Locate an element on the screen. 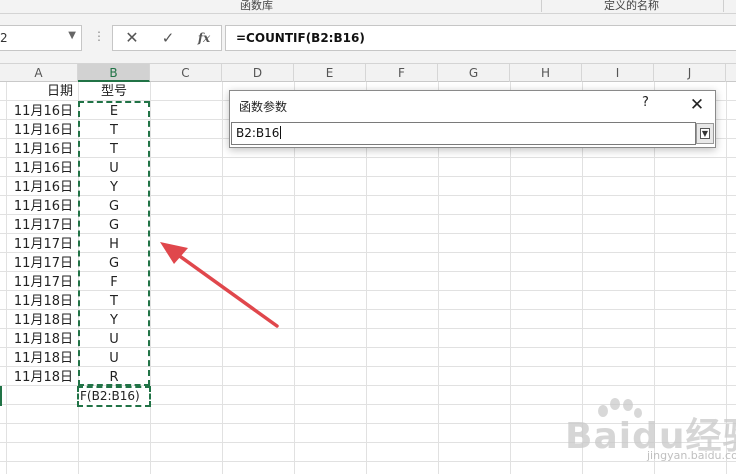 Image resolution: width=736 pixels, height=474 pixels. cell-b1: 型号 is located at coordinates (114, 91).